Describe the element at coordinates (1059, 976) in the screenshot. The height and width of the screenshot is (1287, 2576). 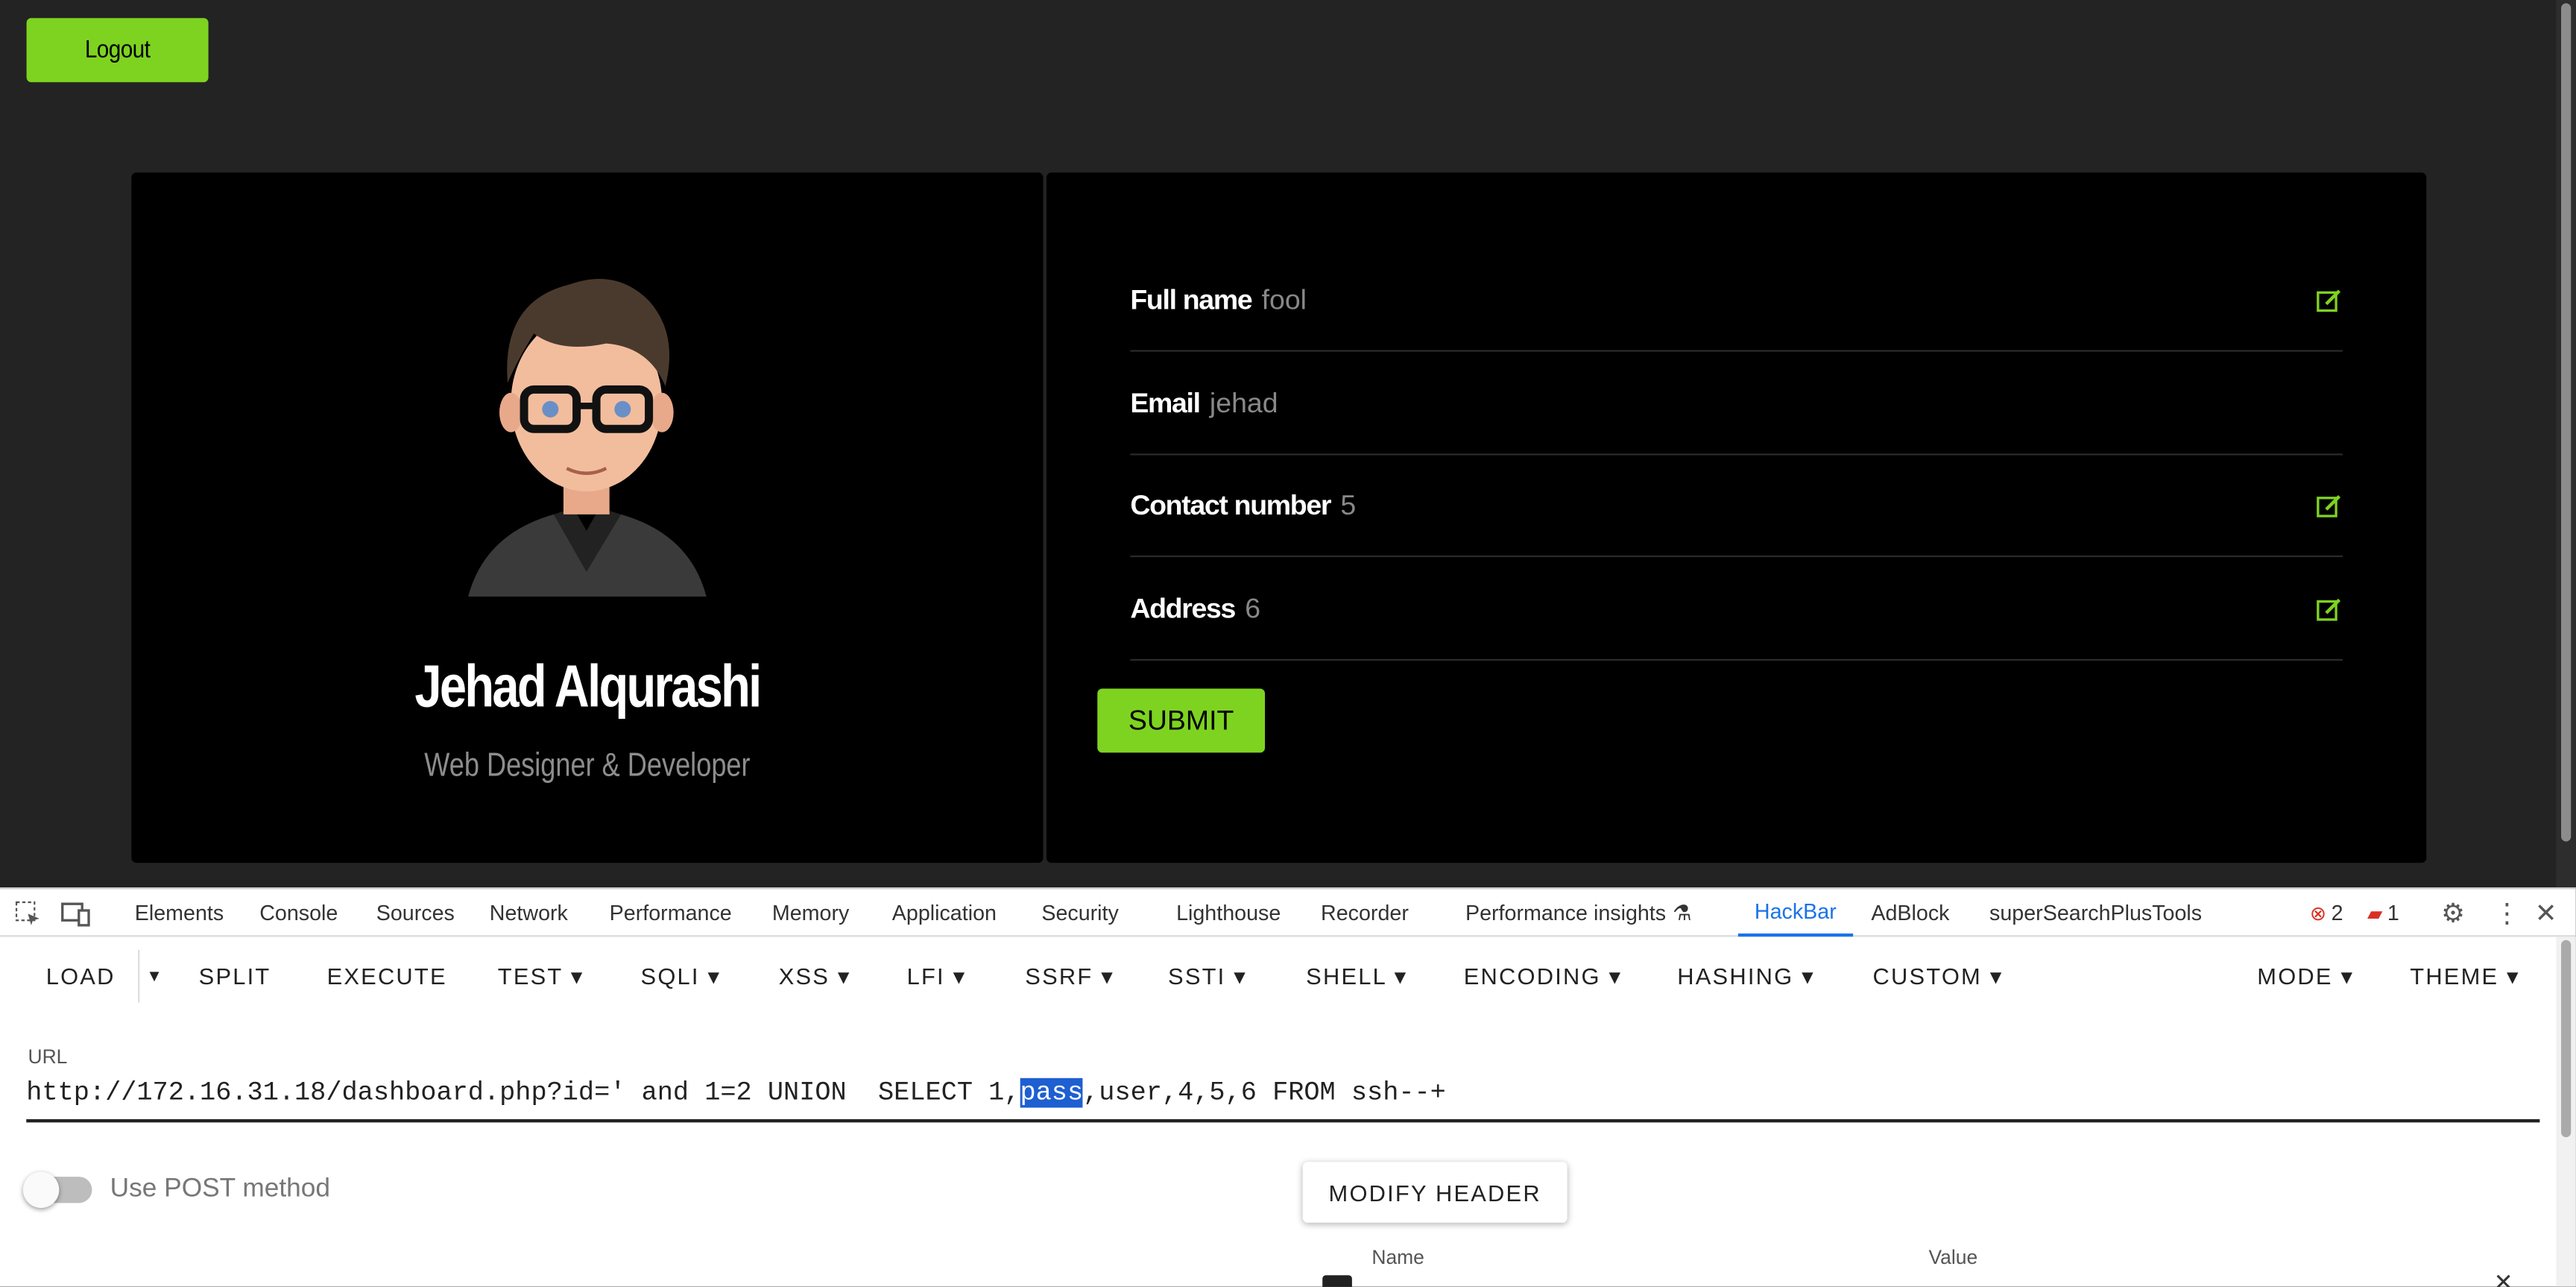
I see `menu-label: SSRF` at that location.